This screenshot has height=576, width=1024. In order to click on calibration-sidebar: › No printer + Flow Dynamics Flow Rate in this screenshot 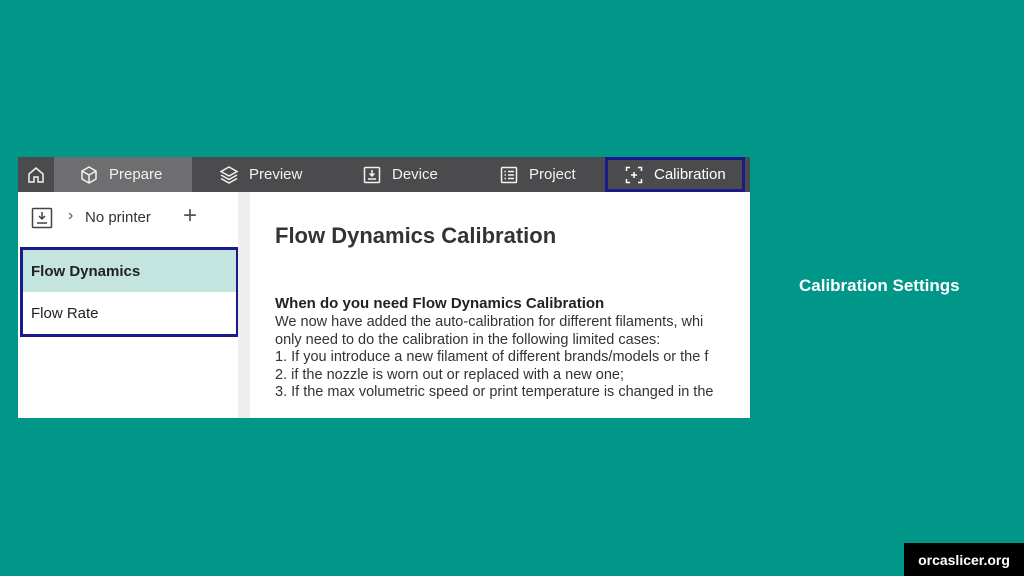, I will do `click(128, 305)`.